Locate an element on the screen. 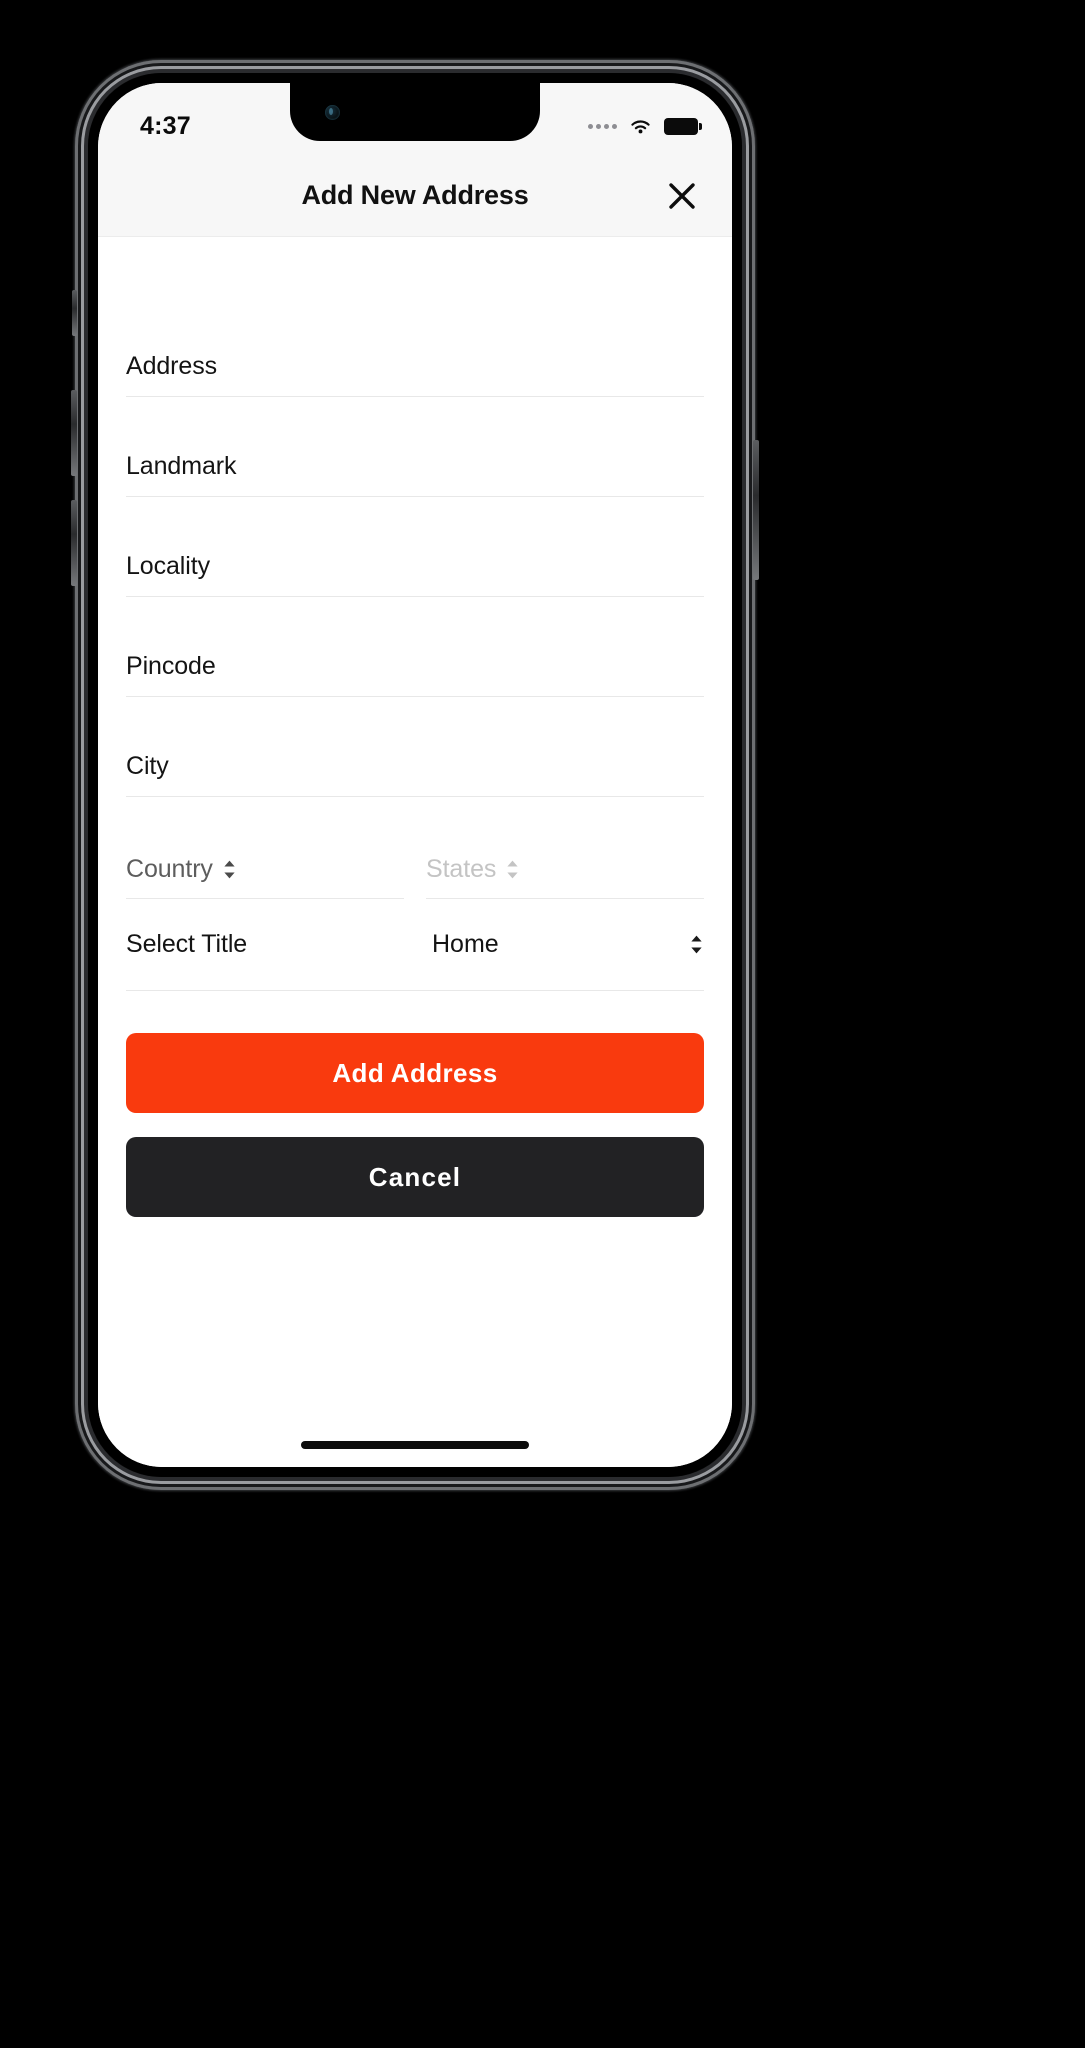 The height and width of the screenshot is (2048, 1085). signal-dots-icon is located at coordinates (602, 126).